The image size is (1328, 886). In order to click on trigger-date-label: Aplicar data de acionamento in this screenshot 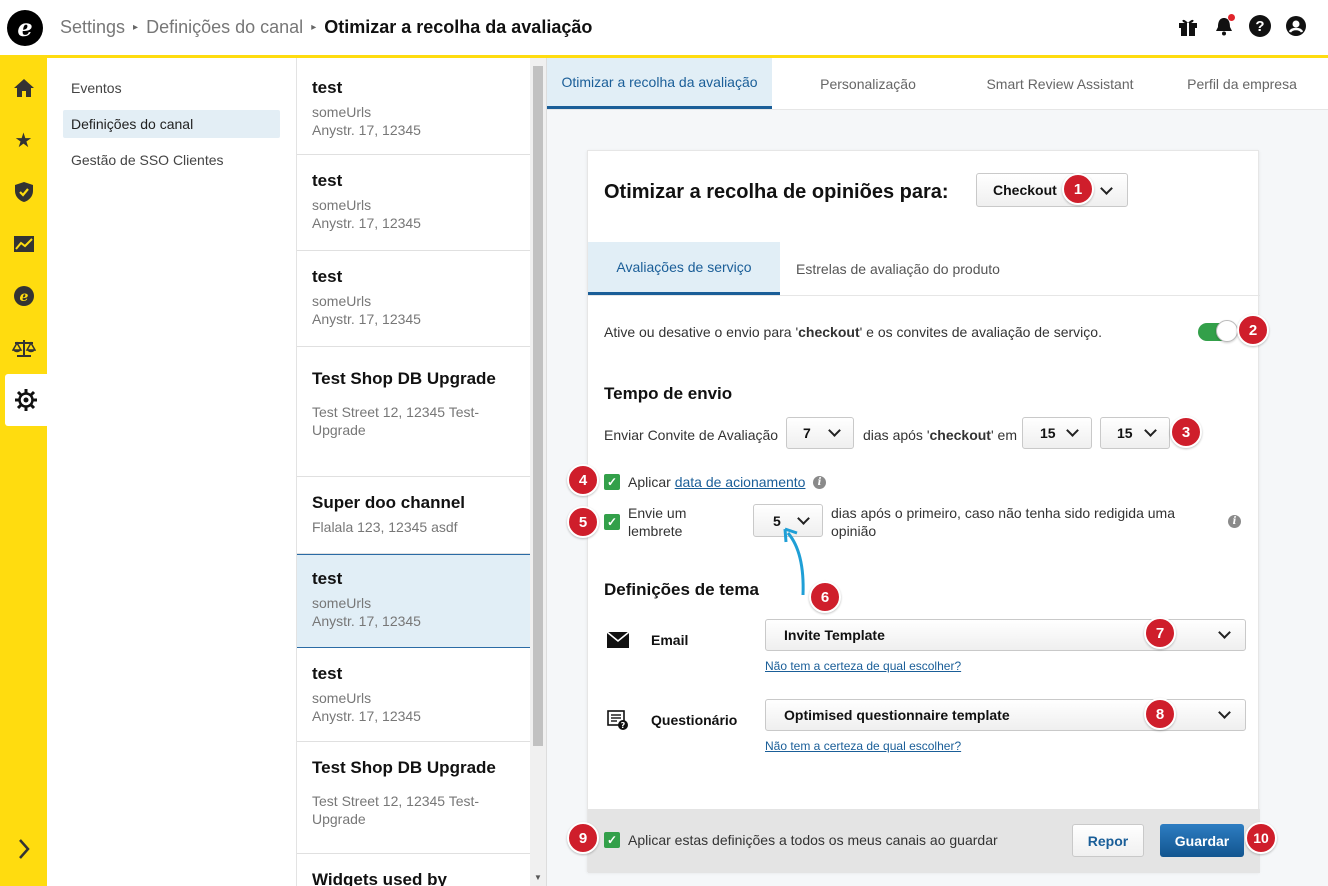, I will do `click(717, 482)`.